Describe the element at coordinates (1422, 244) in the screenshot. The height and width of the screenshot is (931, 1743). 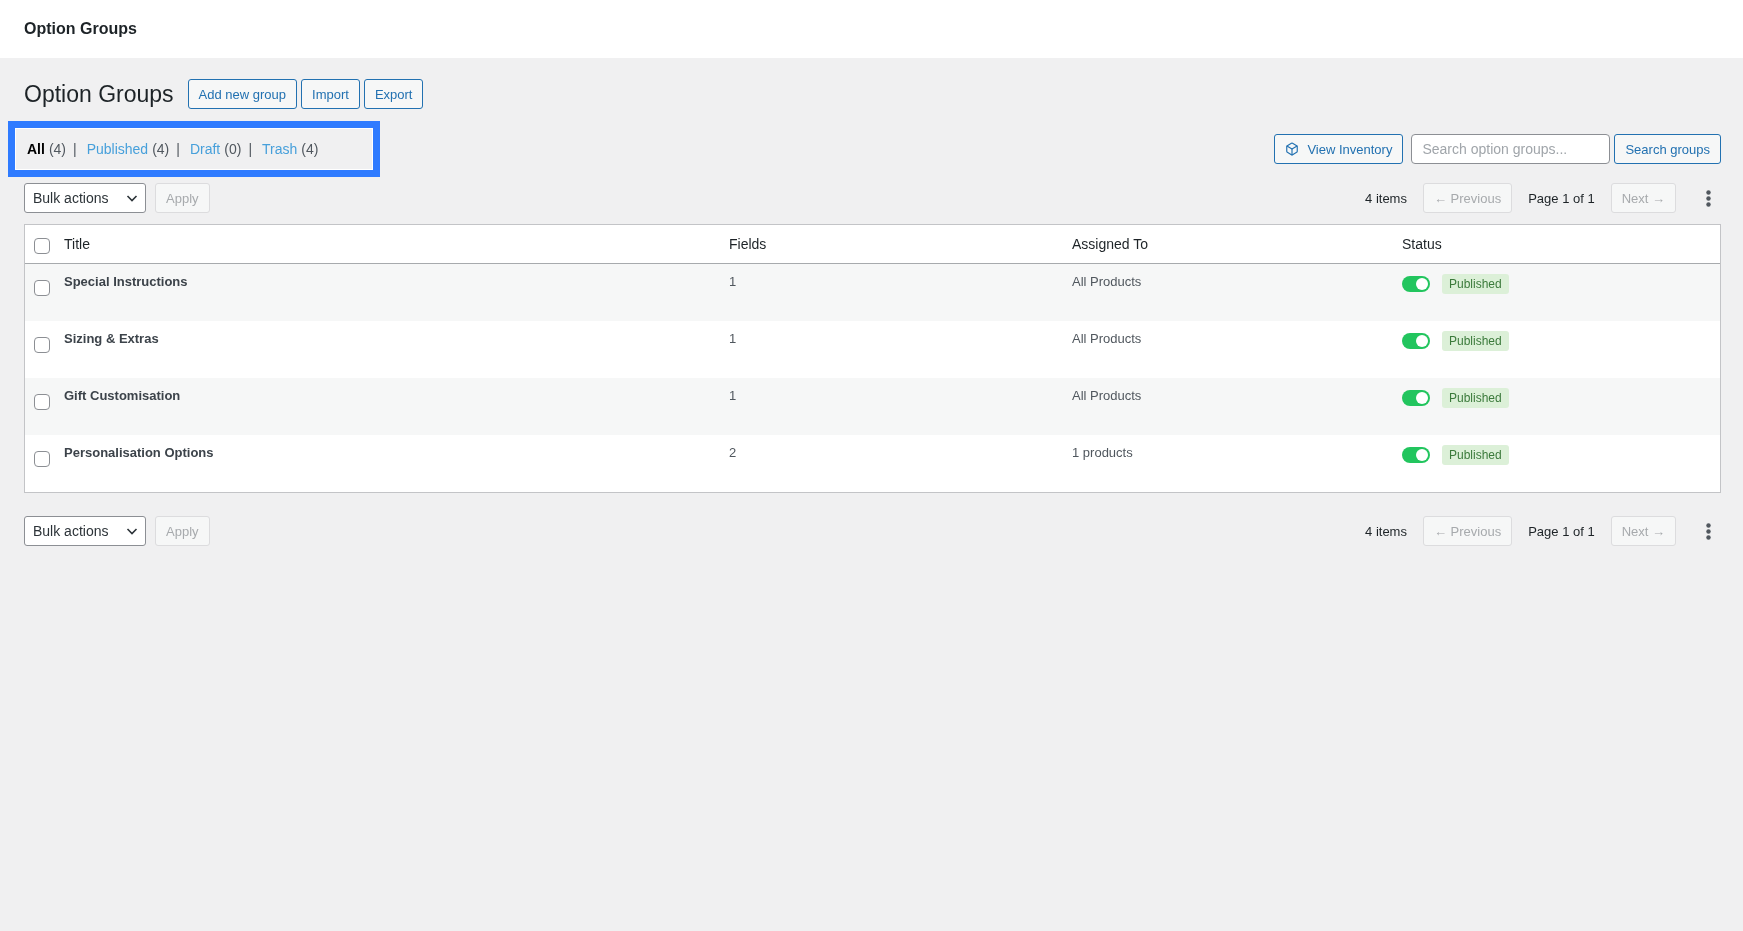
I see `column-header: Status` at that location.